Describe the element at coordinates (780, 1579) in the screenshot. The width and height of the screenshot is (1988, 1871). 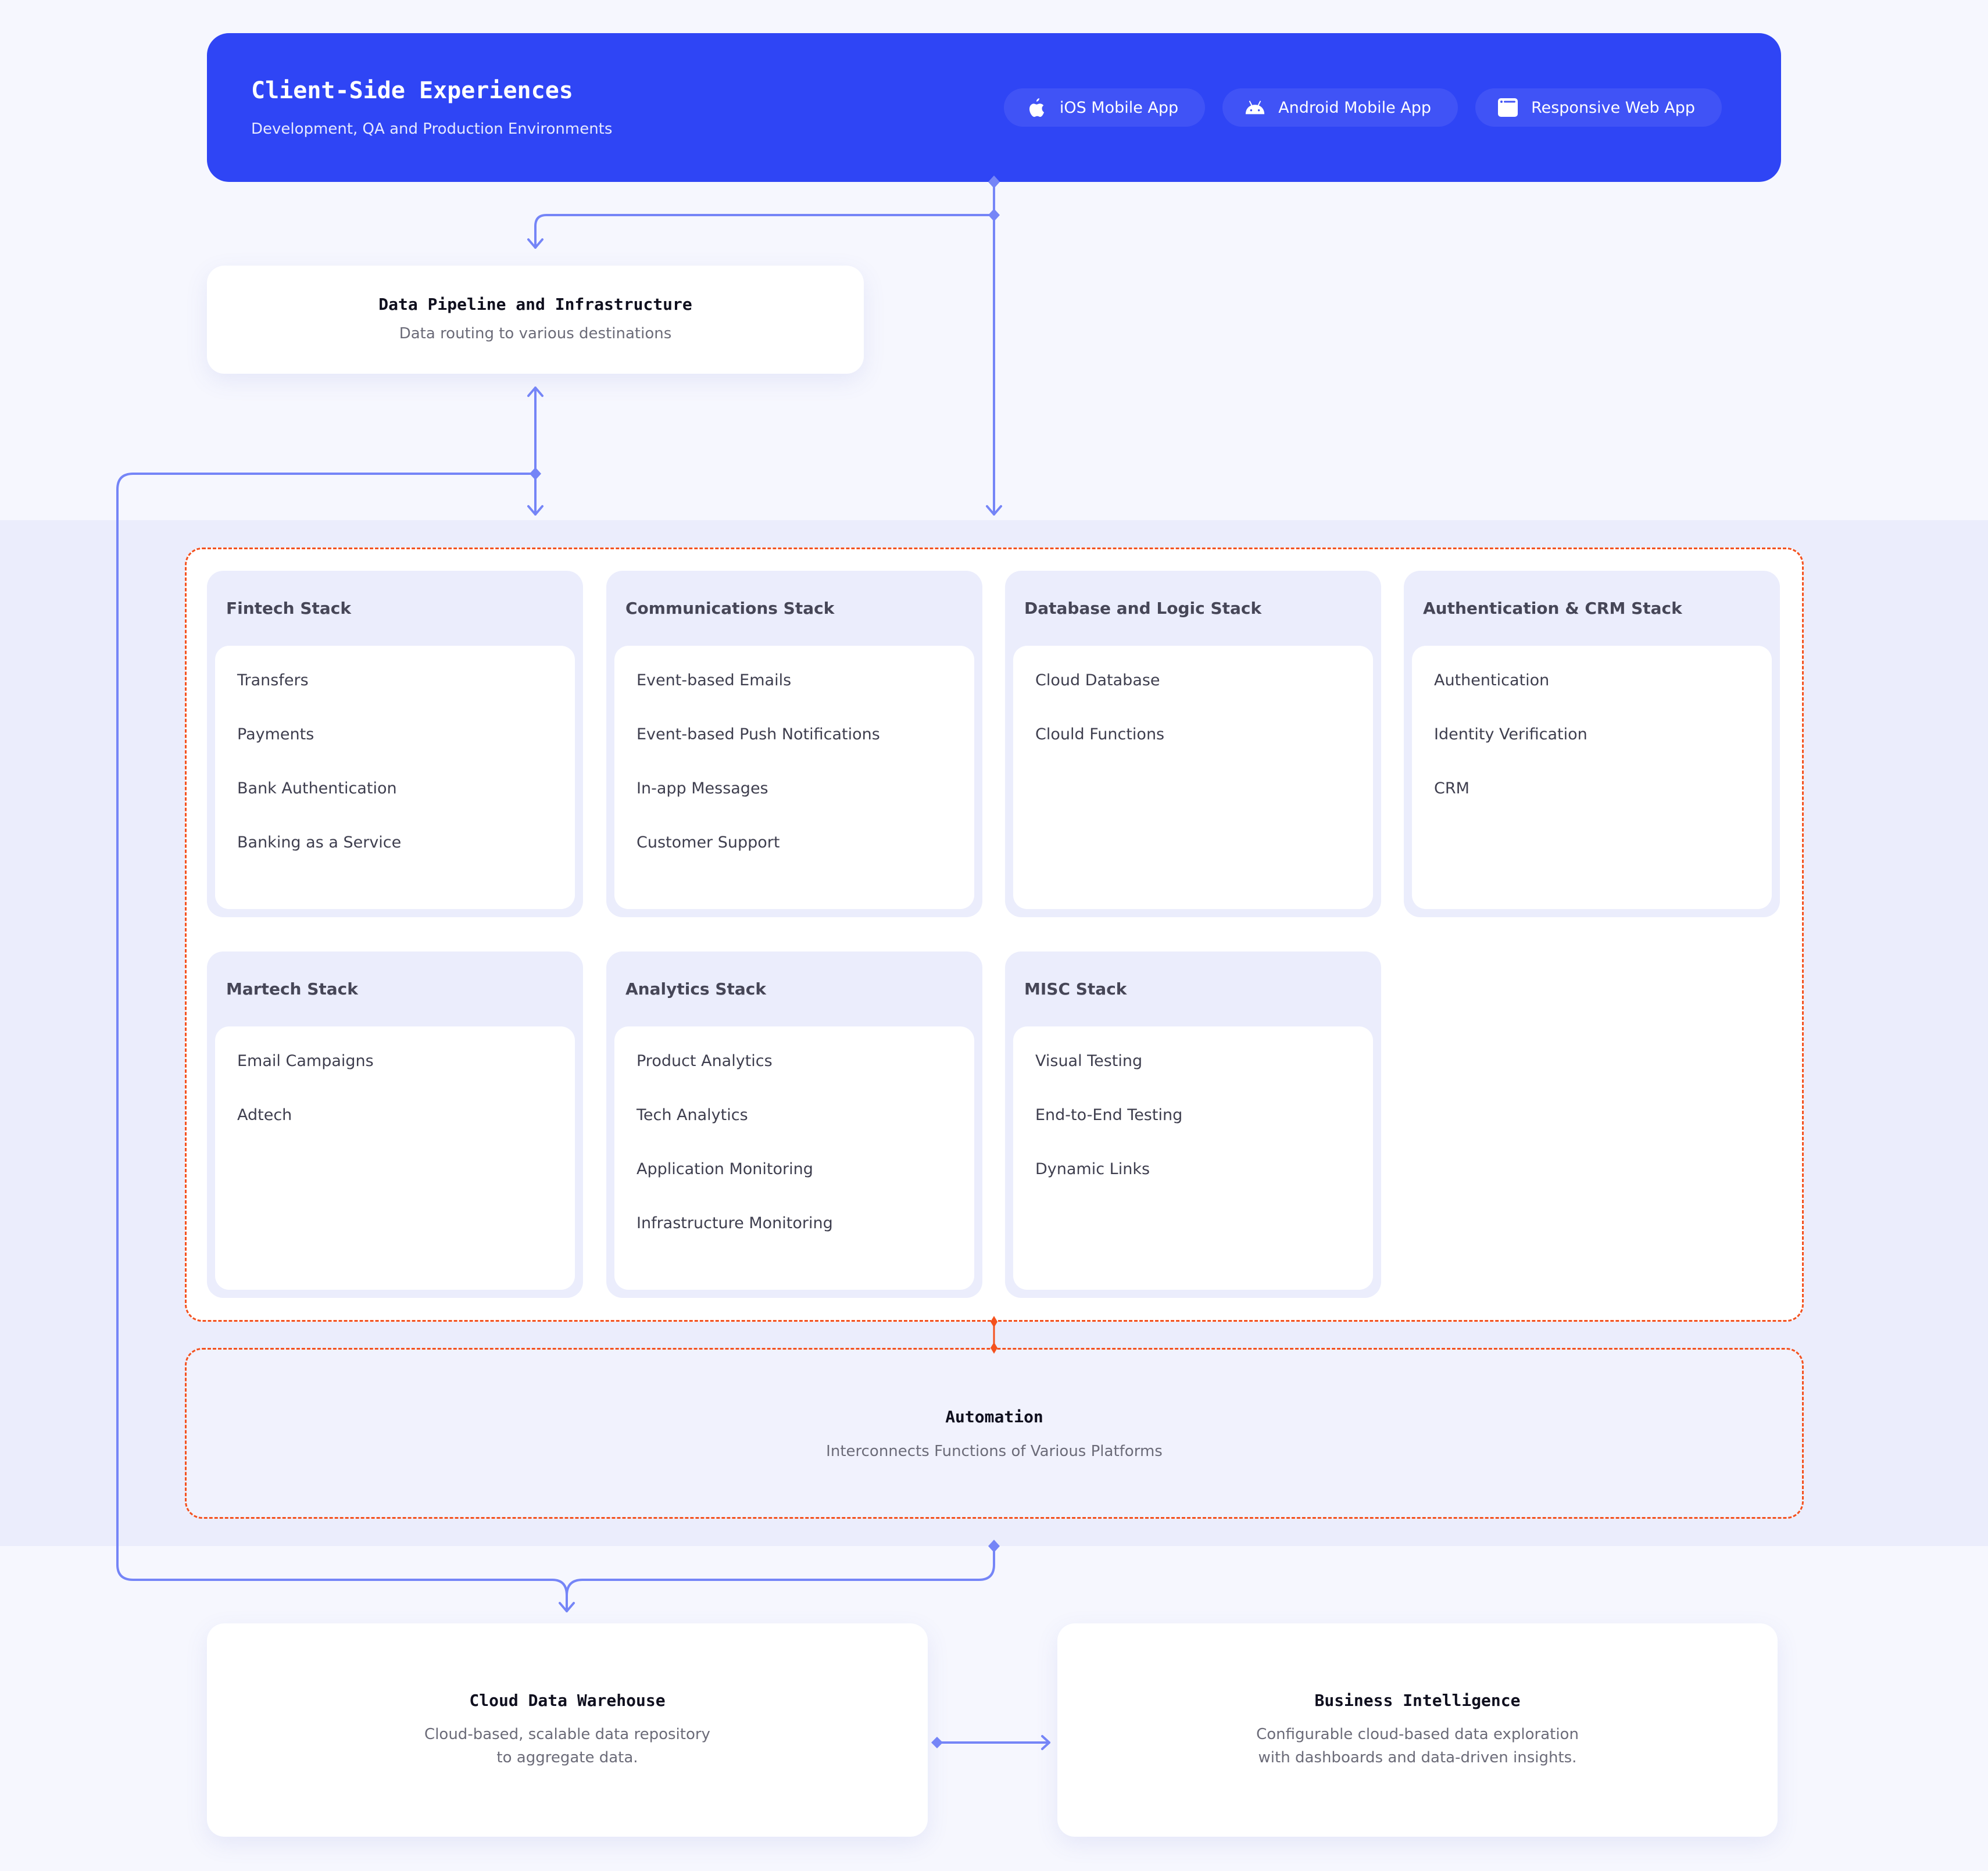
I see `connector-automation-to-warehouse` at that location.